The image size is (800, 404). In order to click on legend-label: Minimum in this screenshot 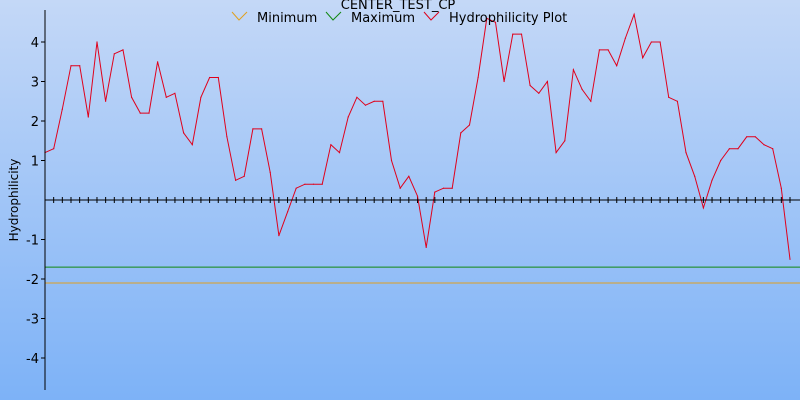, I will do `click(287, 18)`.